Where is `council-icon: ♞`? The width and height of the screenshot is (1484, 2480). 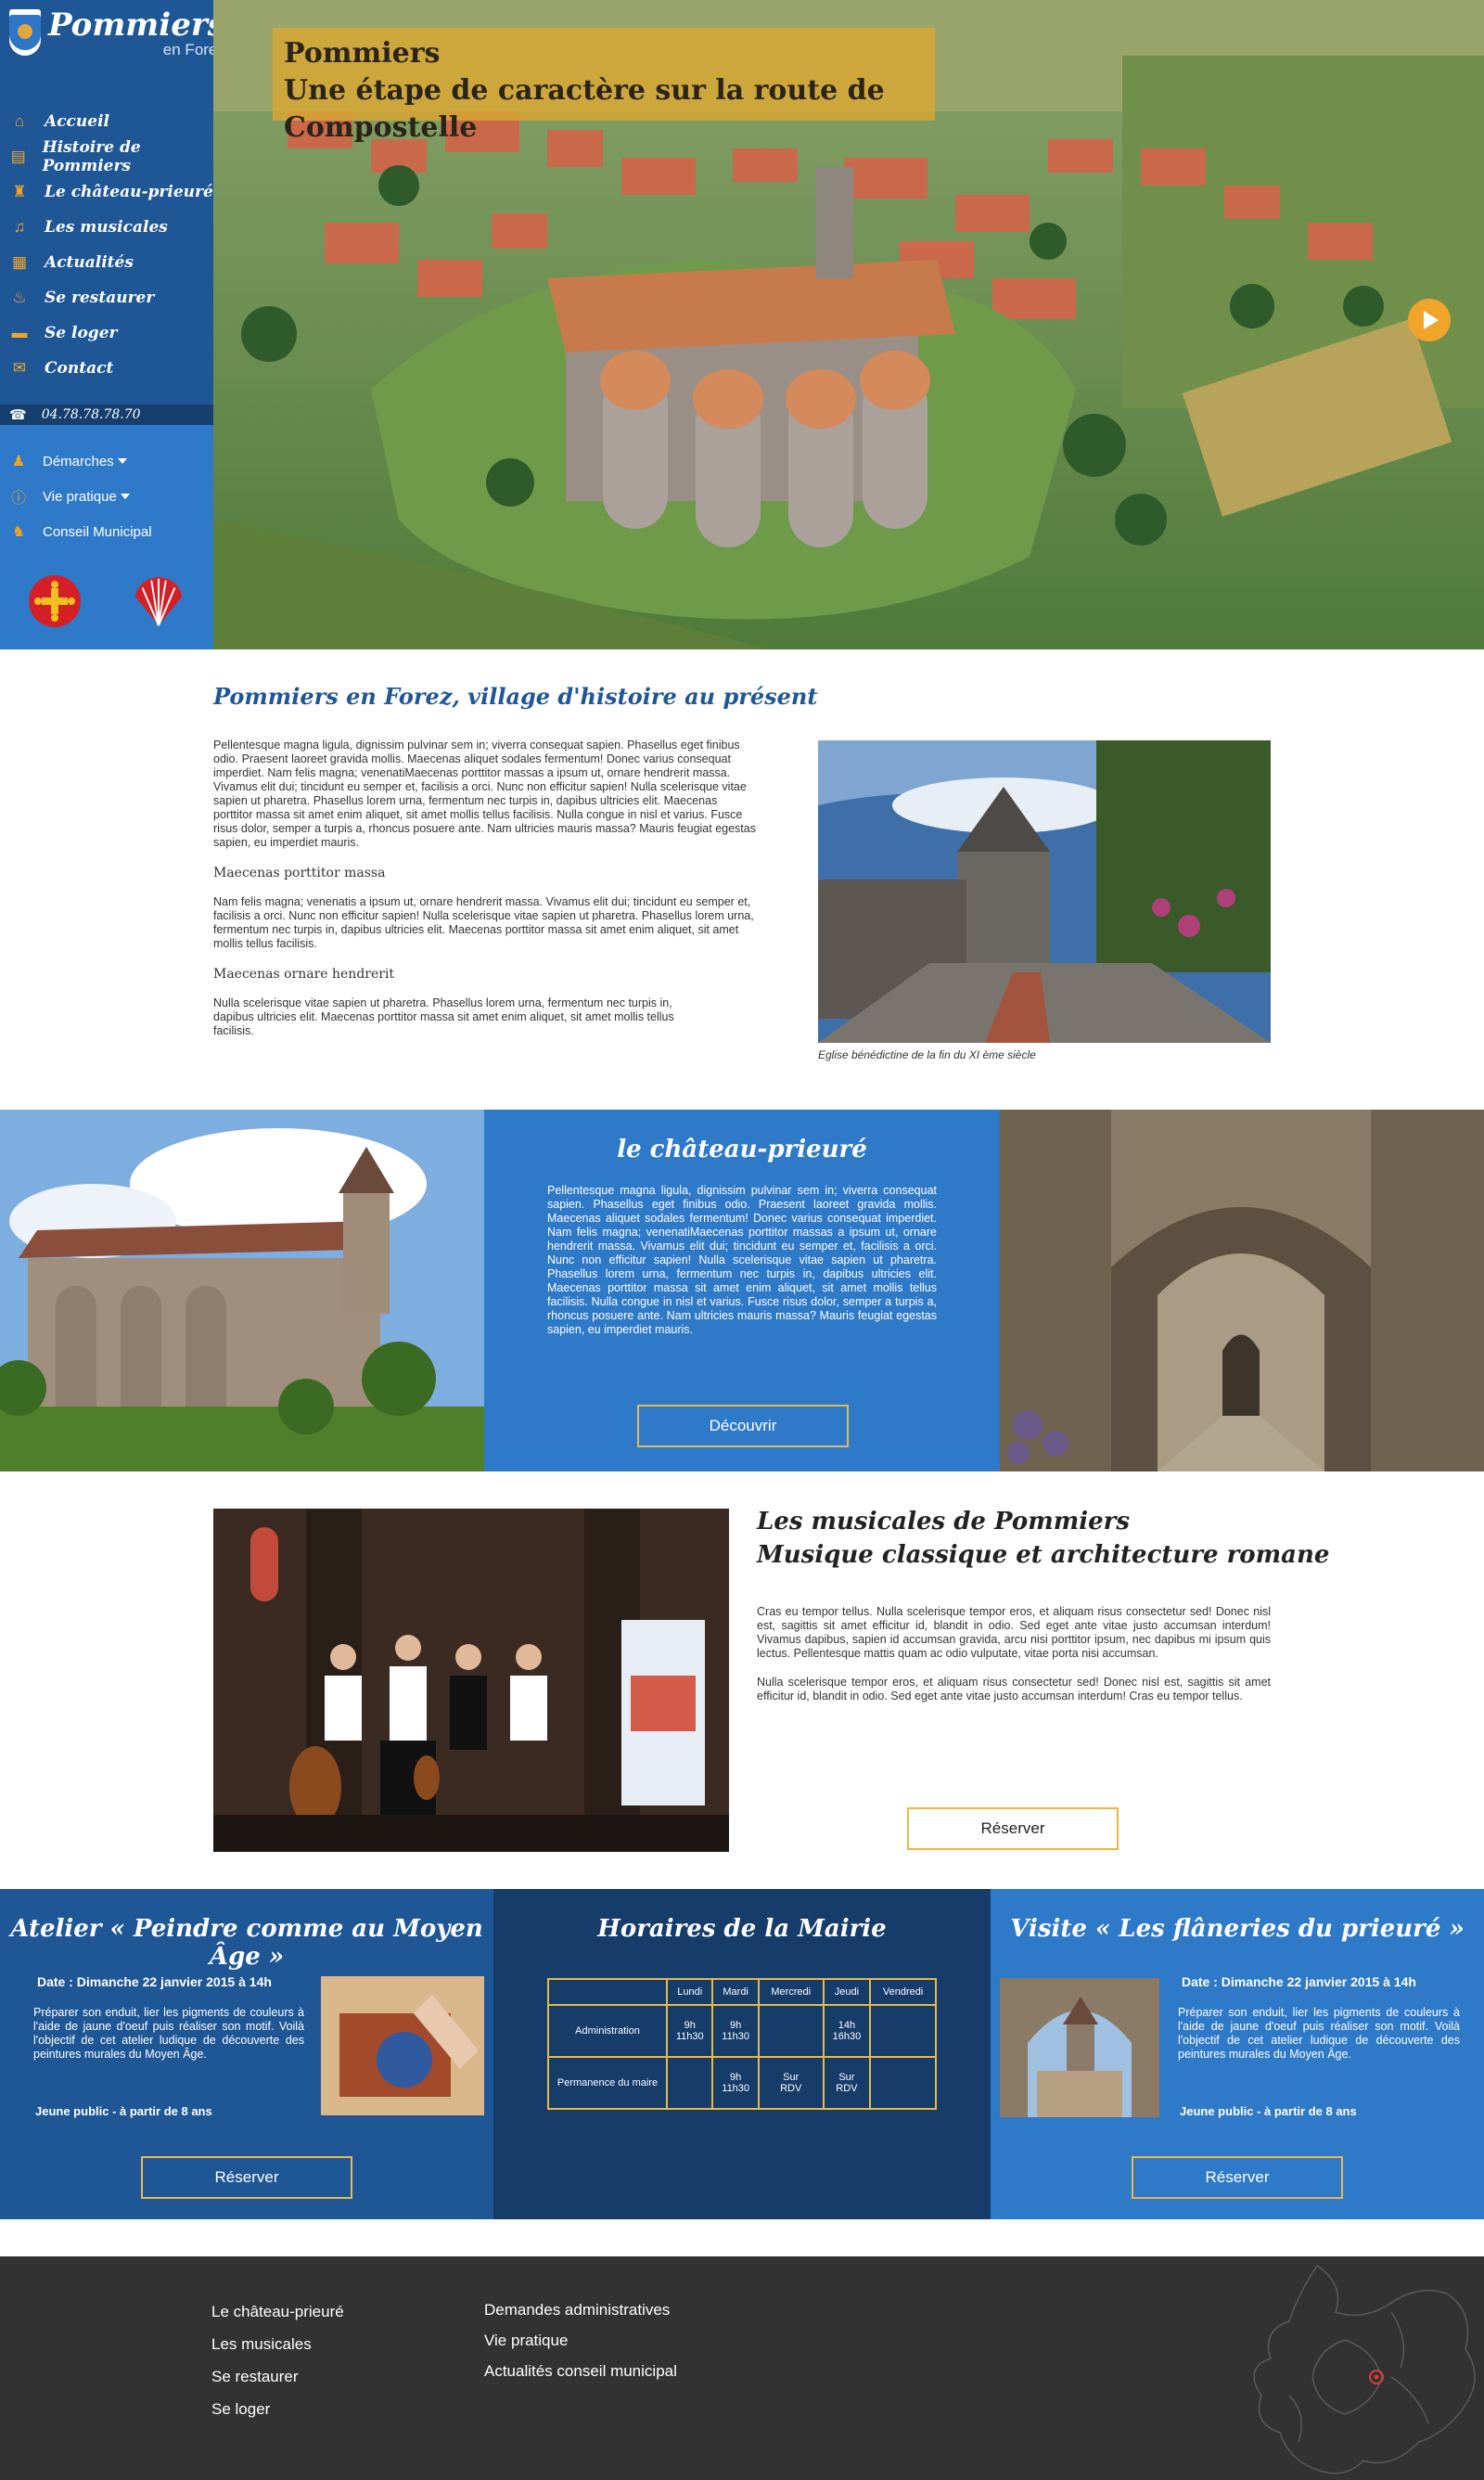
council-icon: ♞ is located at coordinates (18, 532).